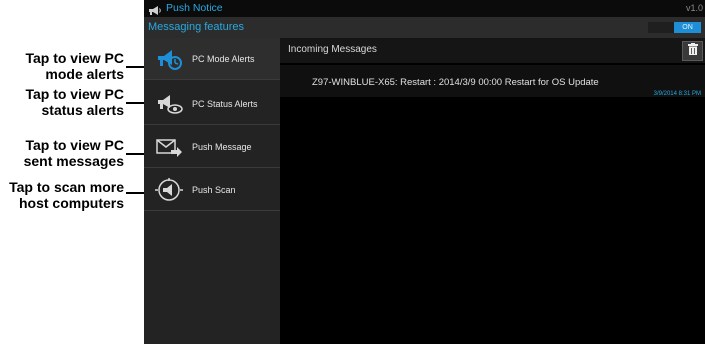  Describe the element at coordinates (687, 27) in the screenshot. I see `toggle-on-segment: ON` at that location.